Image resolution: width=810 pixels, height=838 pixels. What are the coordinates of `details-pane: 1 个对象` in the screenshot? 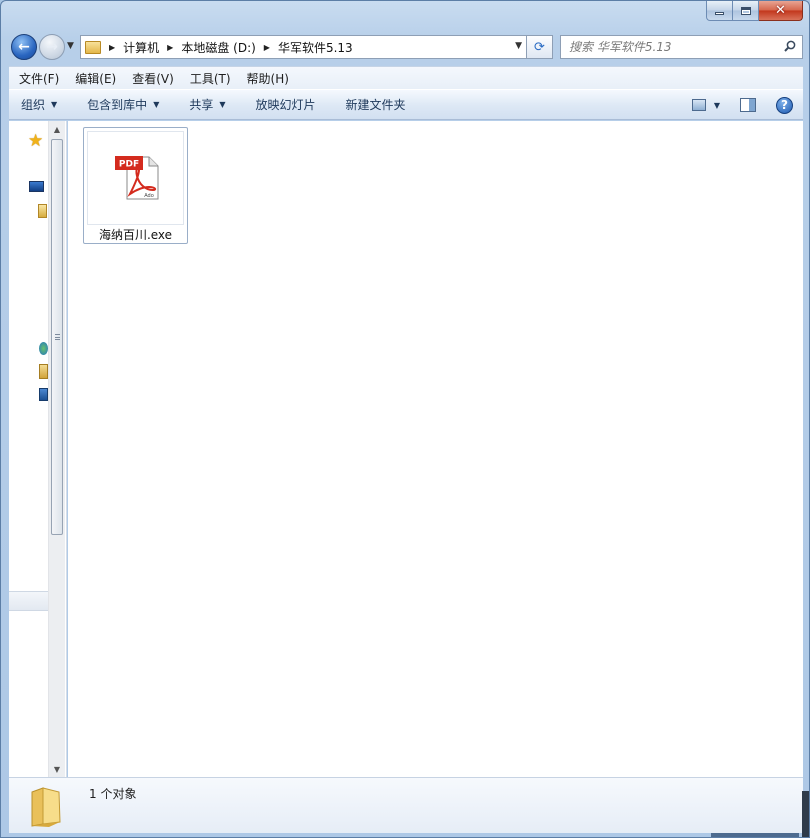 It's located at (406, 805).